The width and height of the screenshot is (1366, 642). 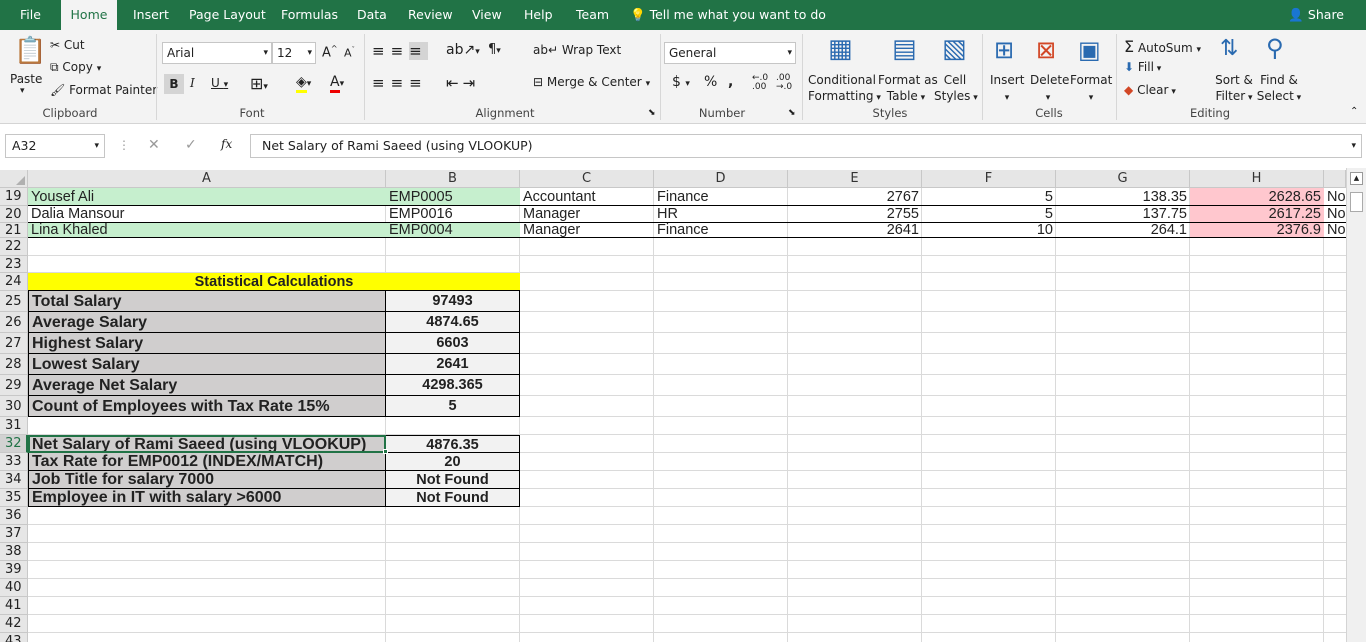 What do you see at coordinates (681, 82) in the screenshot?
I see `currency-icon: $ ▾` at bounding box center [681, 82].